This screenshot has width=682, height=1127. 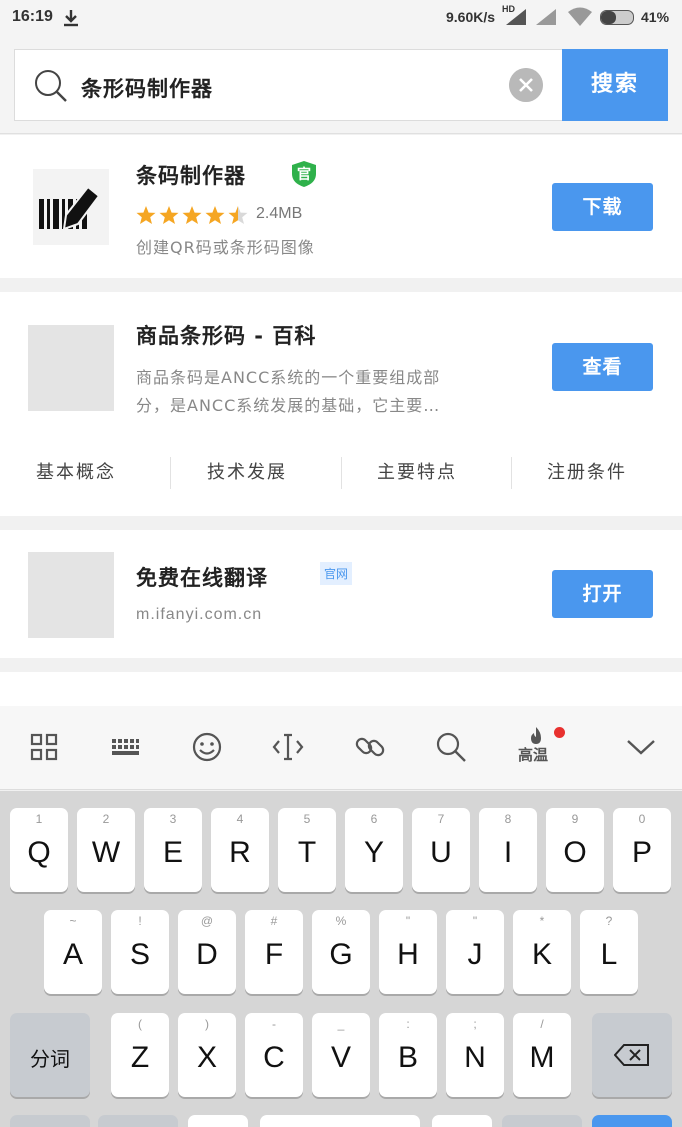 I want to click on key-y: 6Y, so click(x=374, y=850).